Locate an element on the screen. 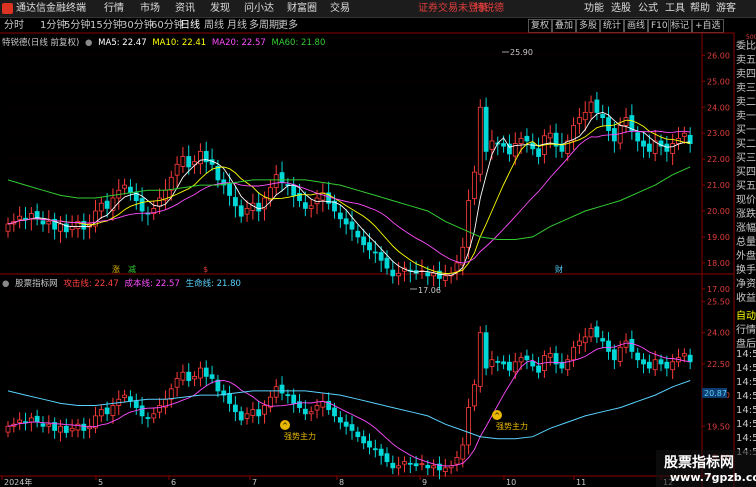 The height and width of the screenshot is (487, 756). low-price-label: 17.06 is located at coordinates (429, 290).